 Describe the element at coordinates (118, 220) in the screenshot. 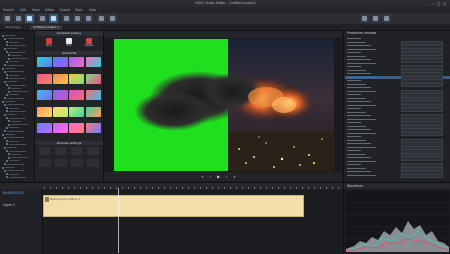

I see `playhead` at that location.